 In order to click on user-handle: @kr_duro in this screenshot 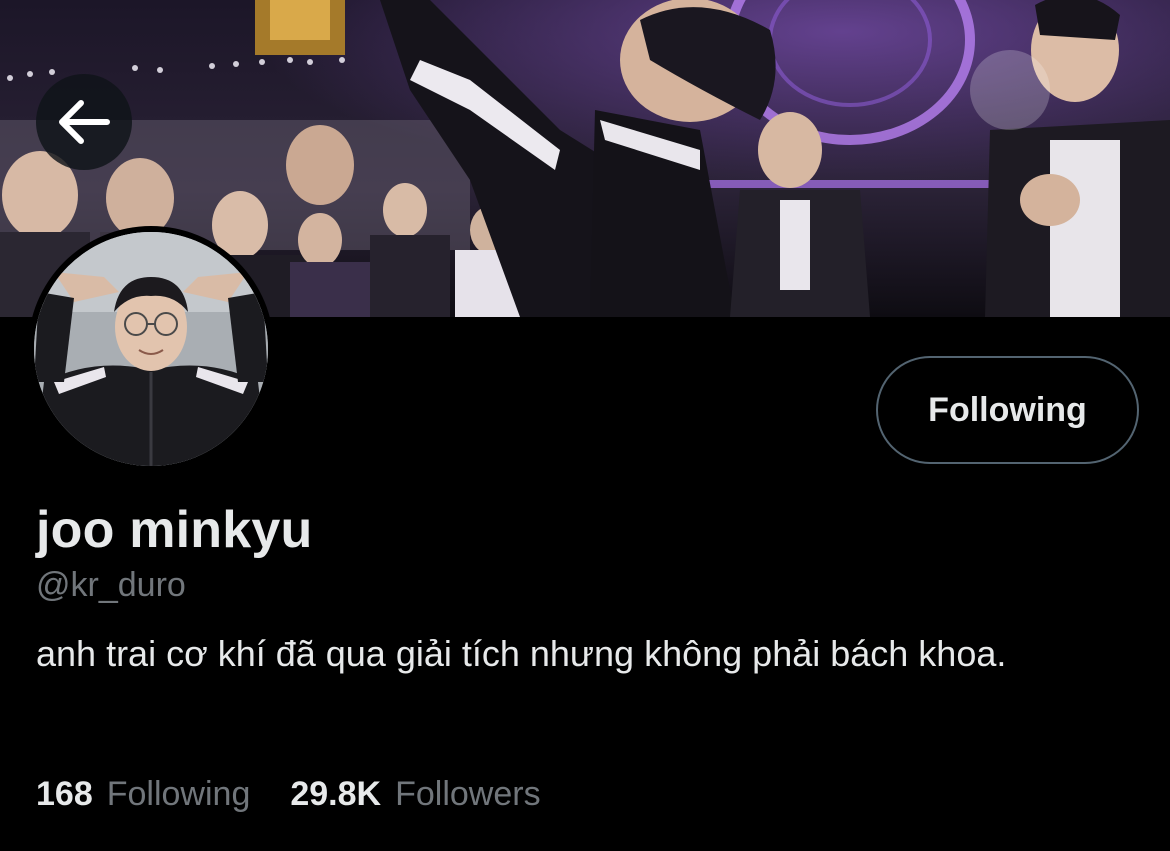, I will do `click(111, 585)`.